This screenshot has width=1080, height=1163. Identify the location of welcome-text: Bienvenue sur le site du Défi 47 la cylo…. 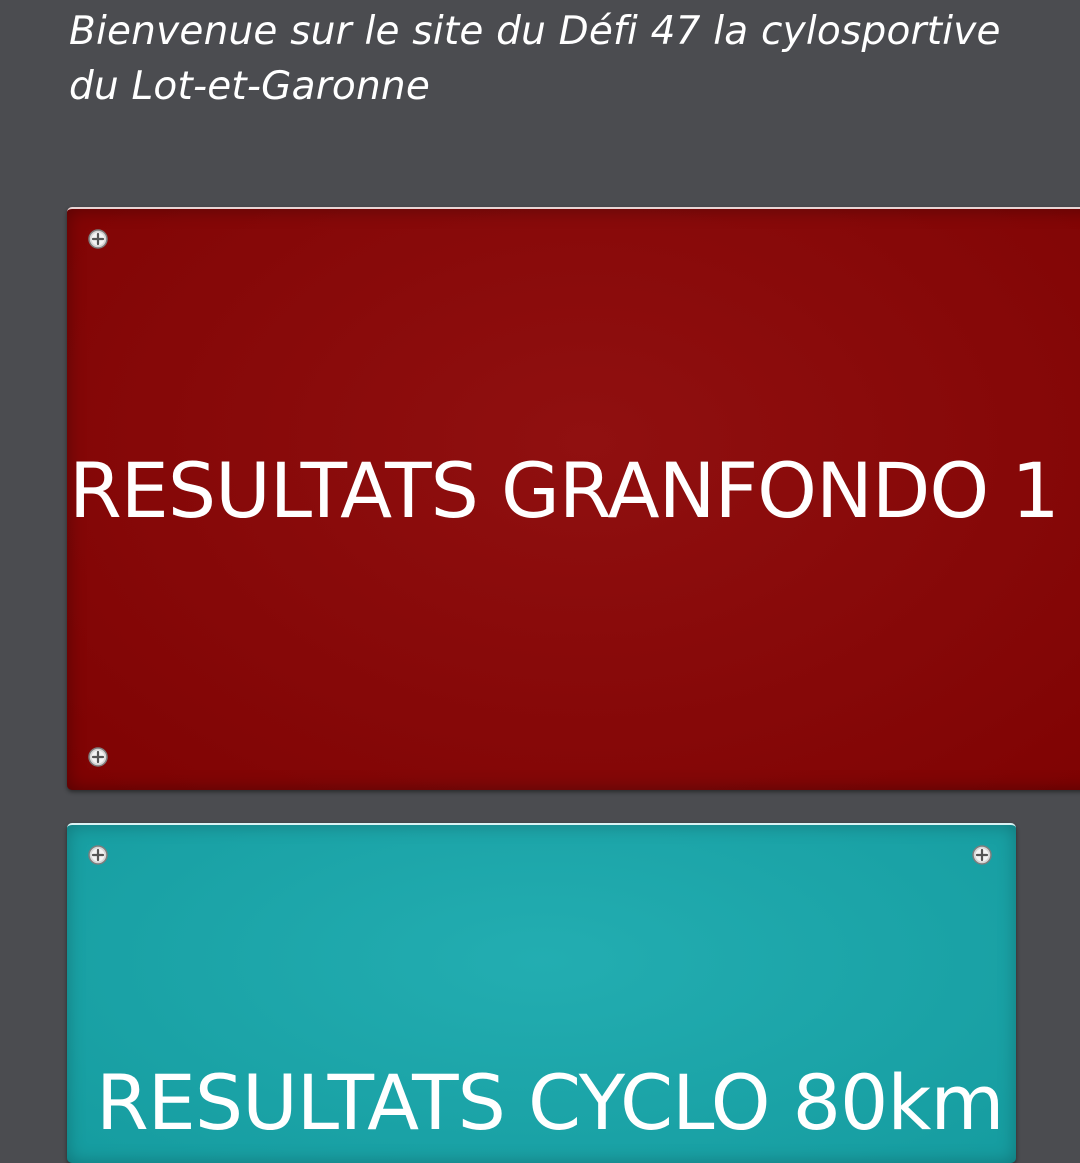
(535, 59).